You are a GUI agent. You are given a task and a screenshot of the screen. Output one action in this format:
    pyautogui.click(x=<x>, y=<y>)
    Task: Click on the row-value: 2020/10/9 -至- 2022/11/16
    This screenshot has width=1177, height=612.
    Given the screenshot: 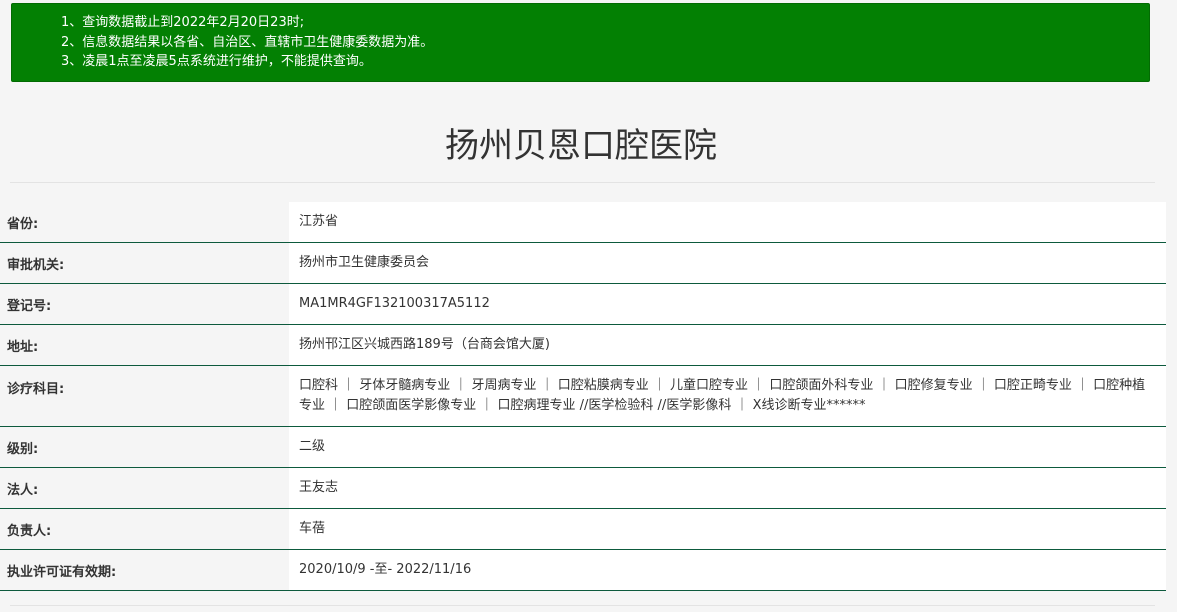 What is the action you would take?
    pyautogui.click(x=727, y=570)
    